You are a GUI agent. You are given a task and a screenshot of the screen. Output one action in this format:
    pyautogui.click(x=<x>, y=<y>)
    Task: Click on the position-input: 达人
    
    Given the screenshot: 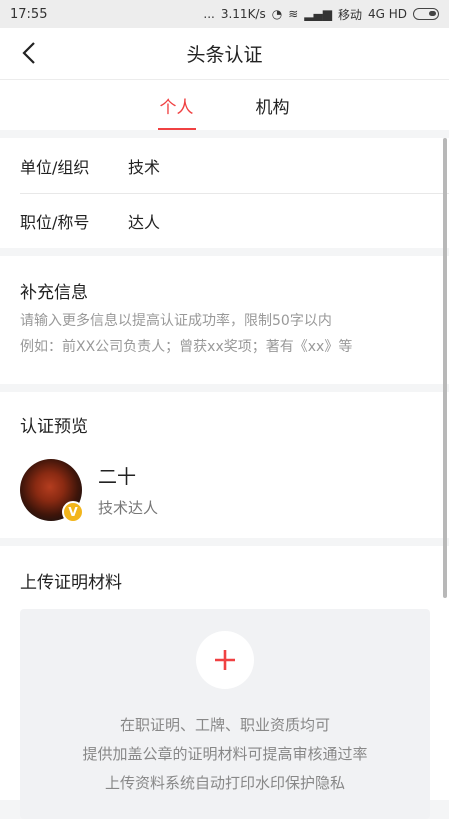 What is the action you would take?
    pyautogui.click(x=144, y=221)
    